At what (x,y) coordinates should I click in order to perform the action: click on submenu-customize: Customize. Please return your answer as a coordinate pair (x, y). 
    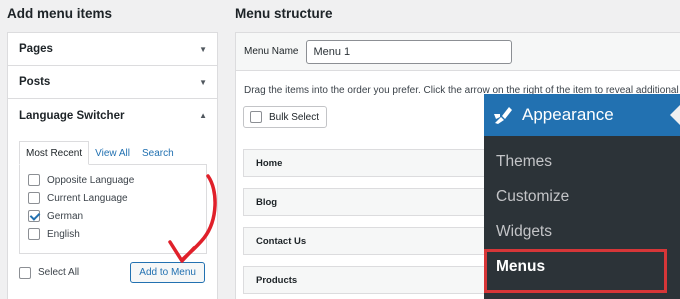
    Looking at the image, I should click on (582, 196).